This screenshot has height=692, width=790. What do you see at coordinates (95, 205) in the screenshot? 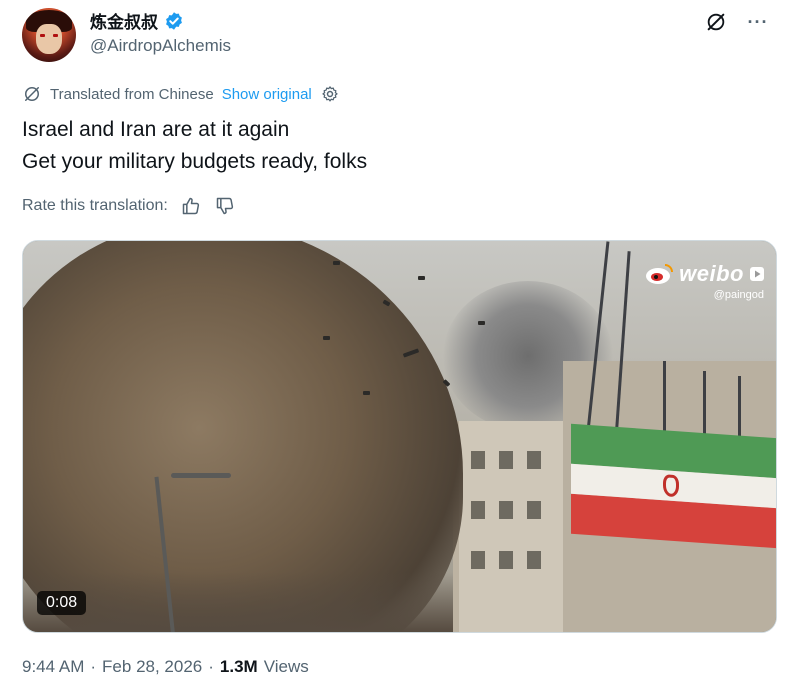
I see `rate-translation-label: Rate this translation:` at bounding box center [95, 205].